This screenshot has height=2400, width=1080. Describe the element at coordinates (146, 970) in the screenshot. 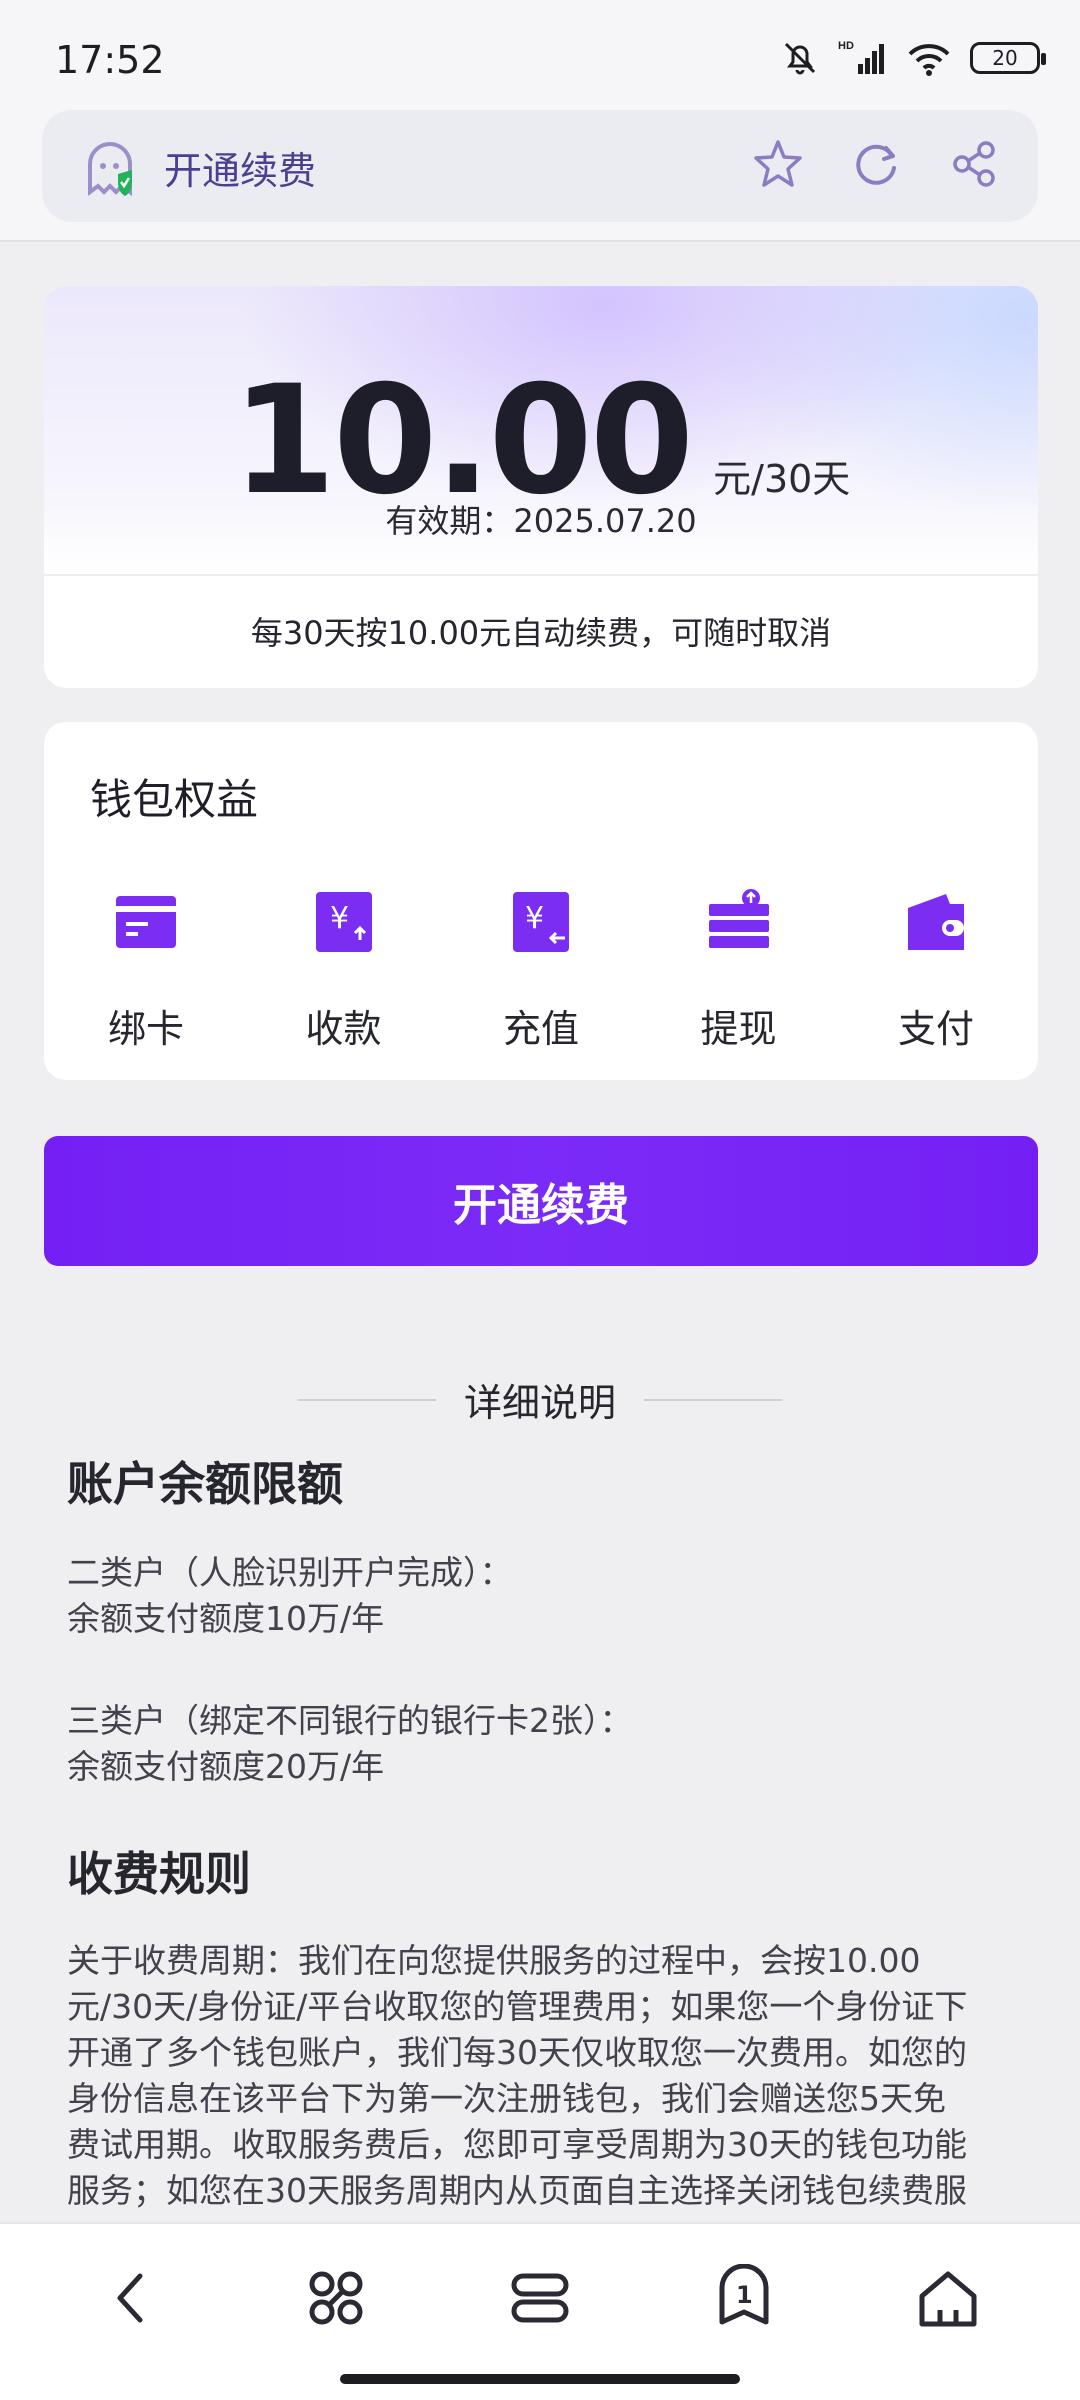

I see `benefit-bind-card: 绑卡` at that location.